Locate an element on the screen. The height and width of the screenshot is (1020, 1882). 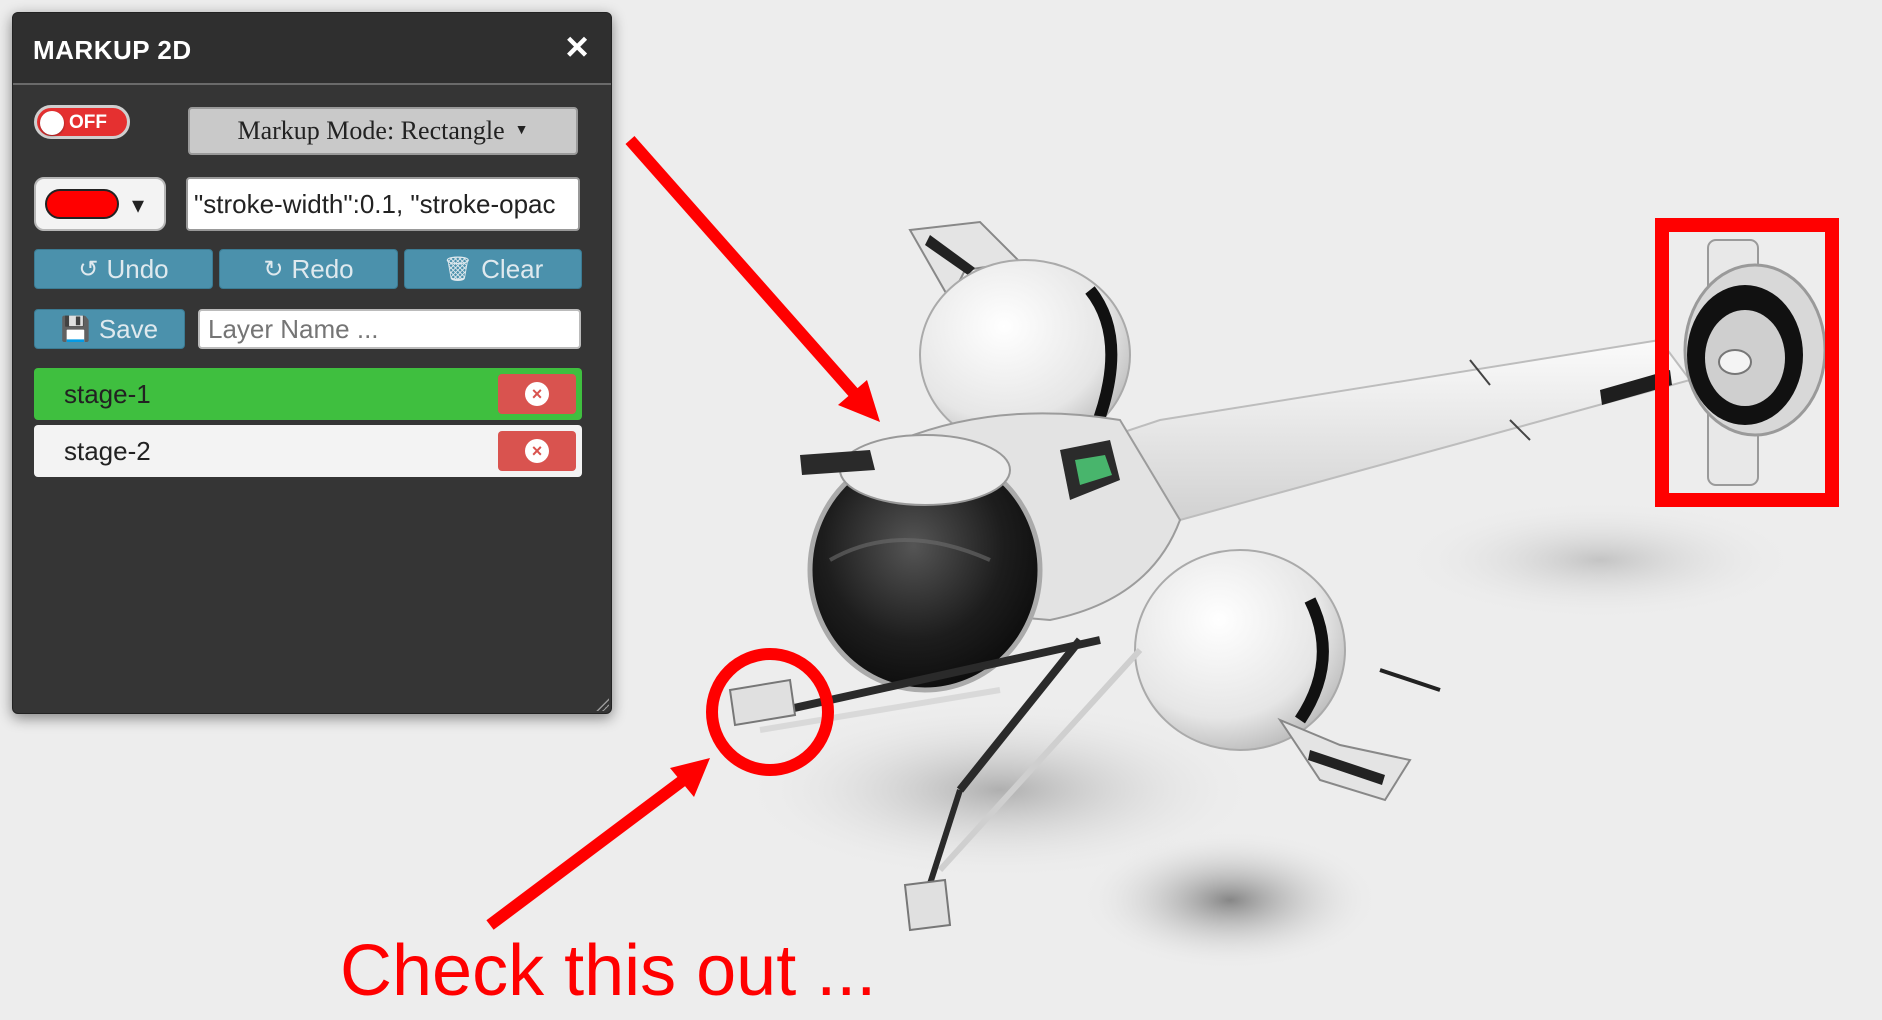
layer-item-stage-1: stage-1 × is located at coordinates (308, 394).